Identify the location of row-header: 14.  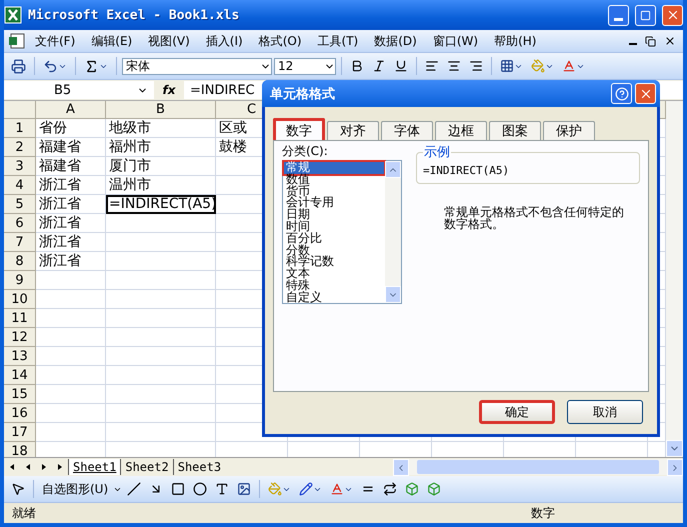
(20, 375).